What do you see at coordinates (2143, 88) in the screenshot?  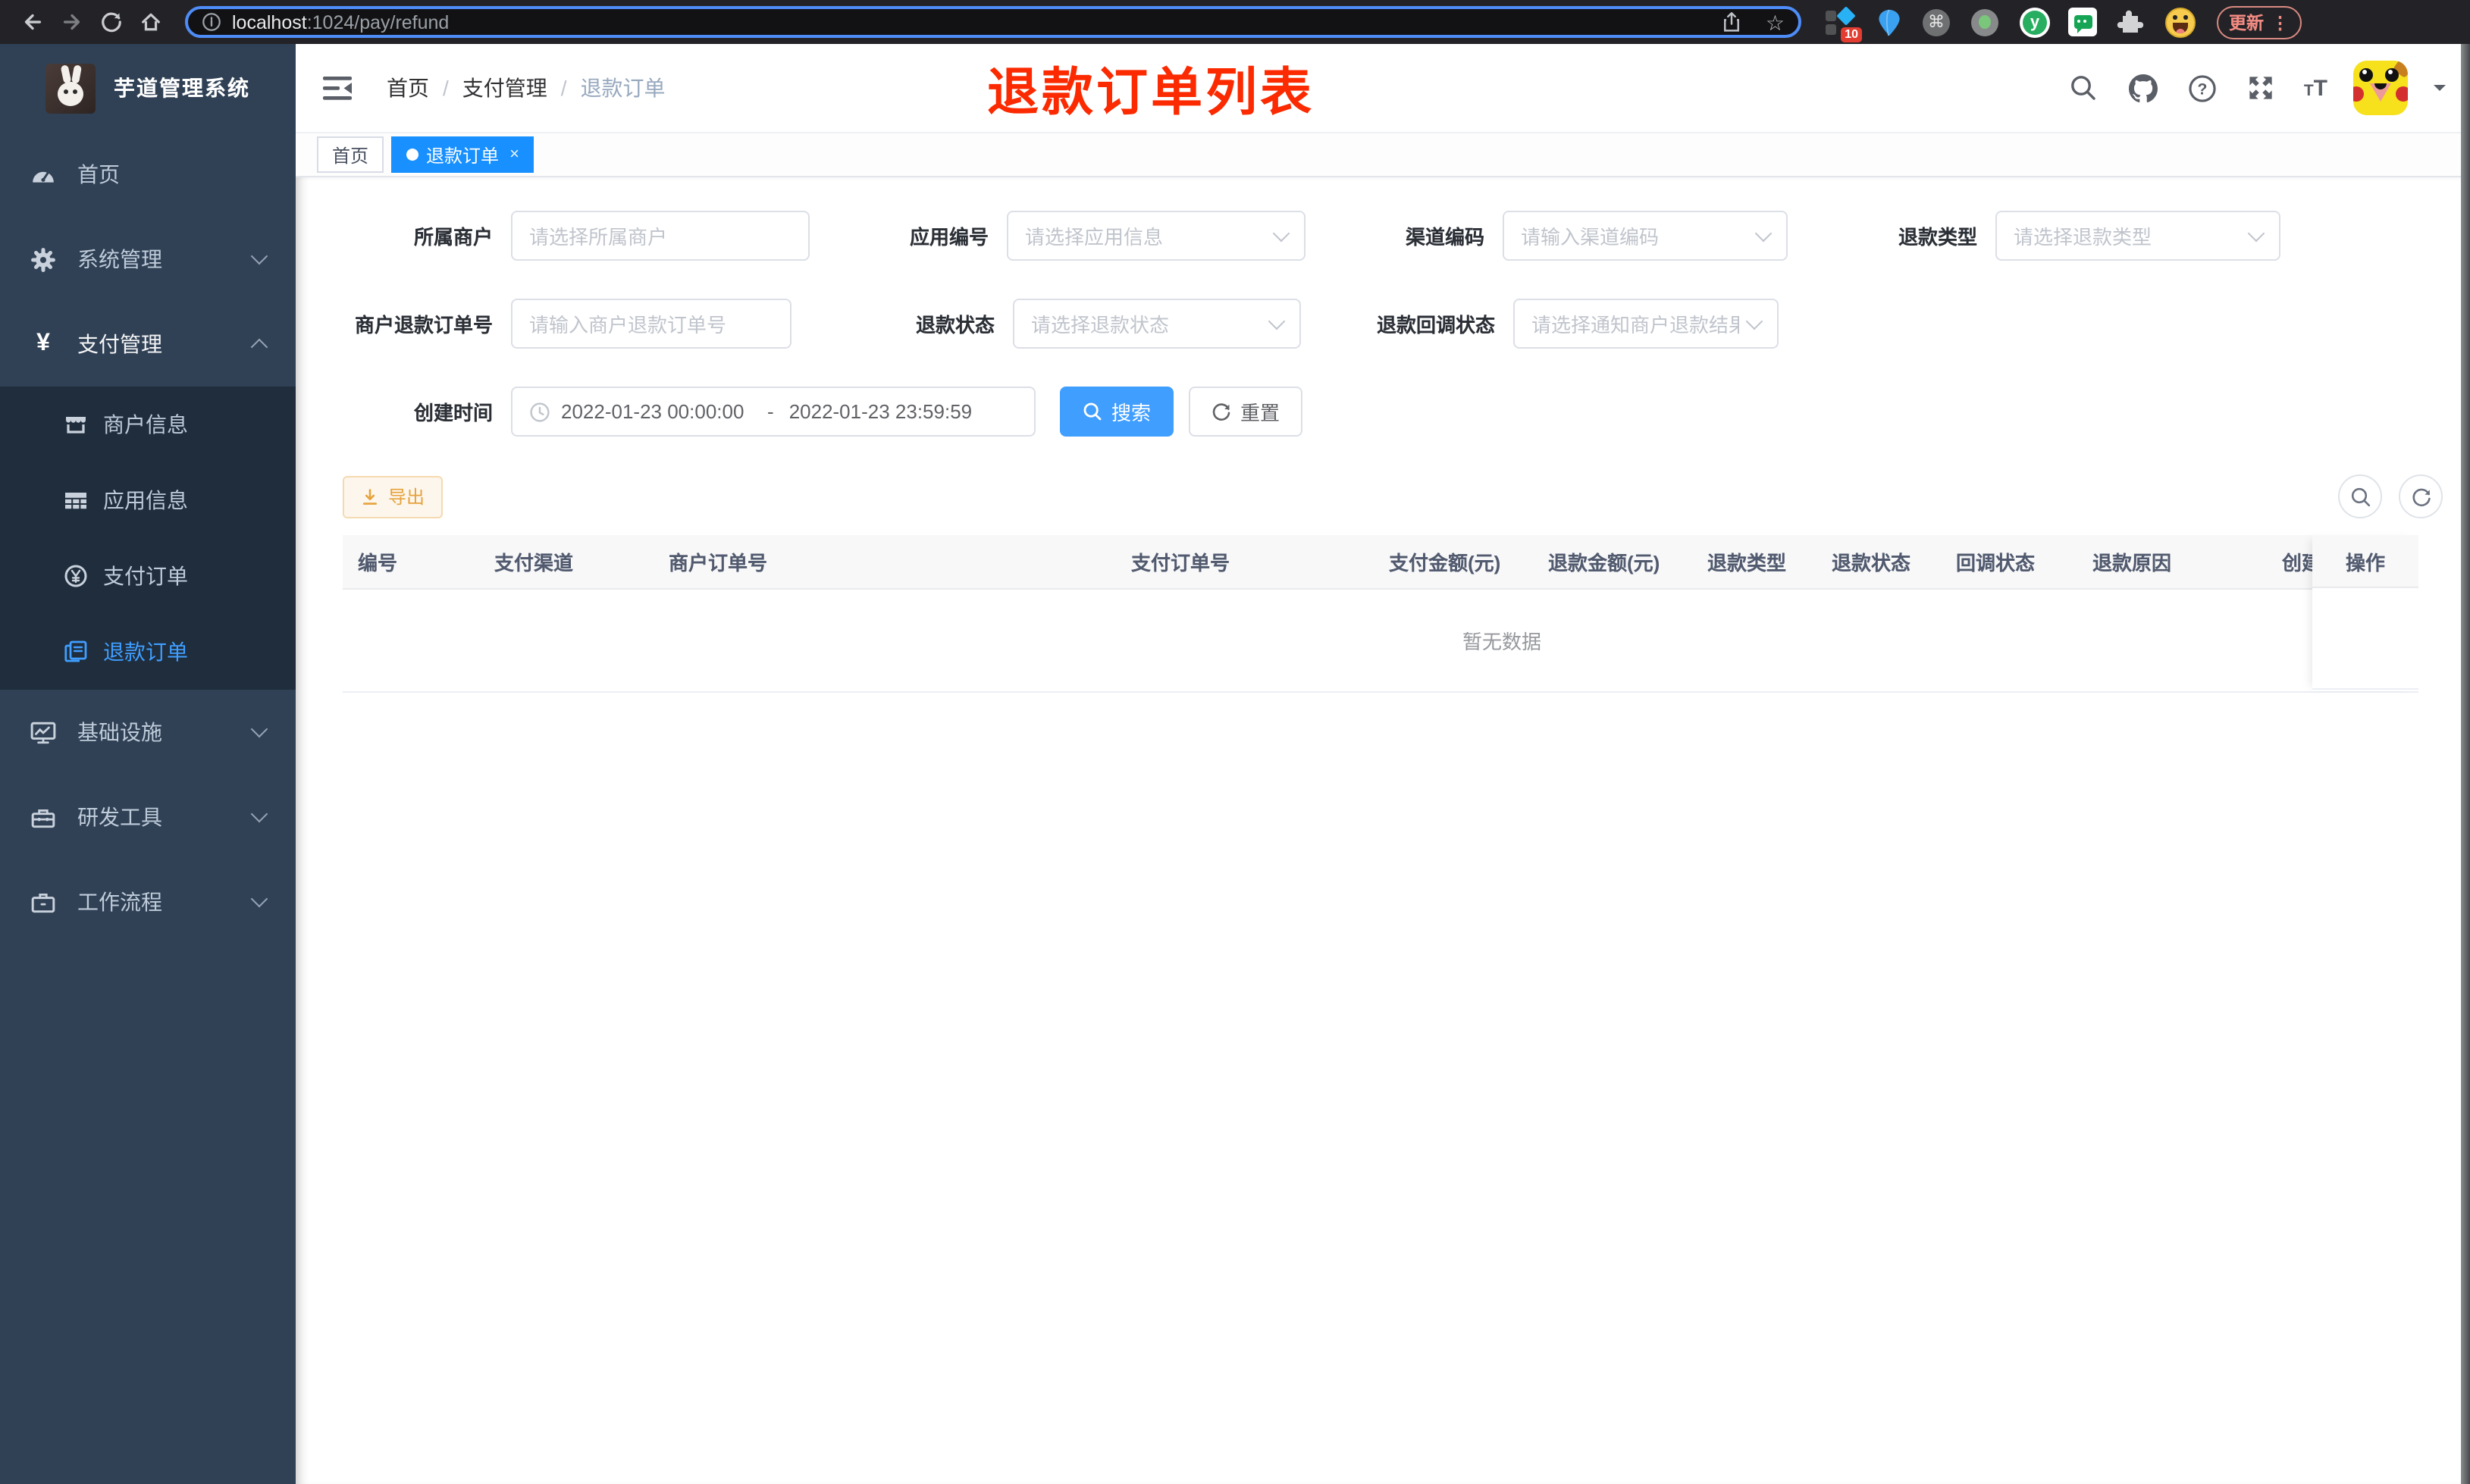 I see `github-icon` at bounding box center [2143, 88].